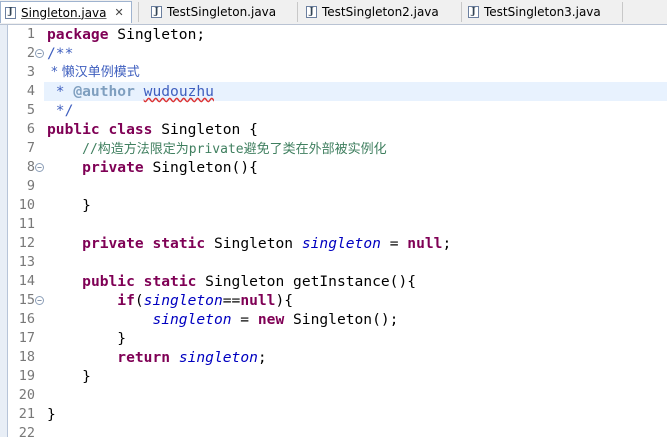  Describe the element at coordinates (26, 205) in the screenshot. I see `line-number: 10` at that location.